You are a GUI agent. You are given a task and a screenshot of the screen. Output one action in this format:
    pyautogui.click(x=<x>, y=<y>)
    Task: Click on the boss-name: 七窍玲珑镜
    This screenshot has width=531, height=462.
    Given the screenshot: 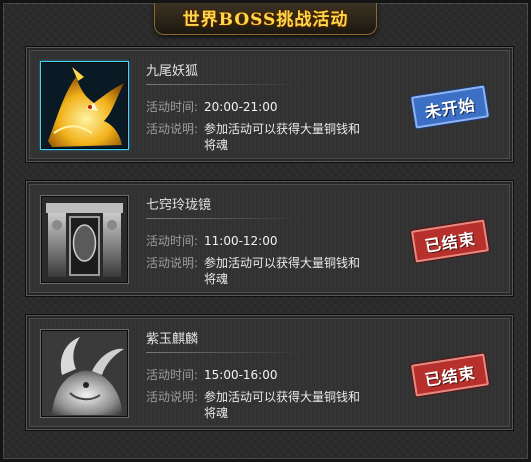 What is the action you would take?
    pyautogui.click(x=179, y=205)
    